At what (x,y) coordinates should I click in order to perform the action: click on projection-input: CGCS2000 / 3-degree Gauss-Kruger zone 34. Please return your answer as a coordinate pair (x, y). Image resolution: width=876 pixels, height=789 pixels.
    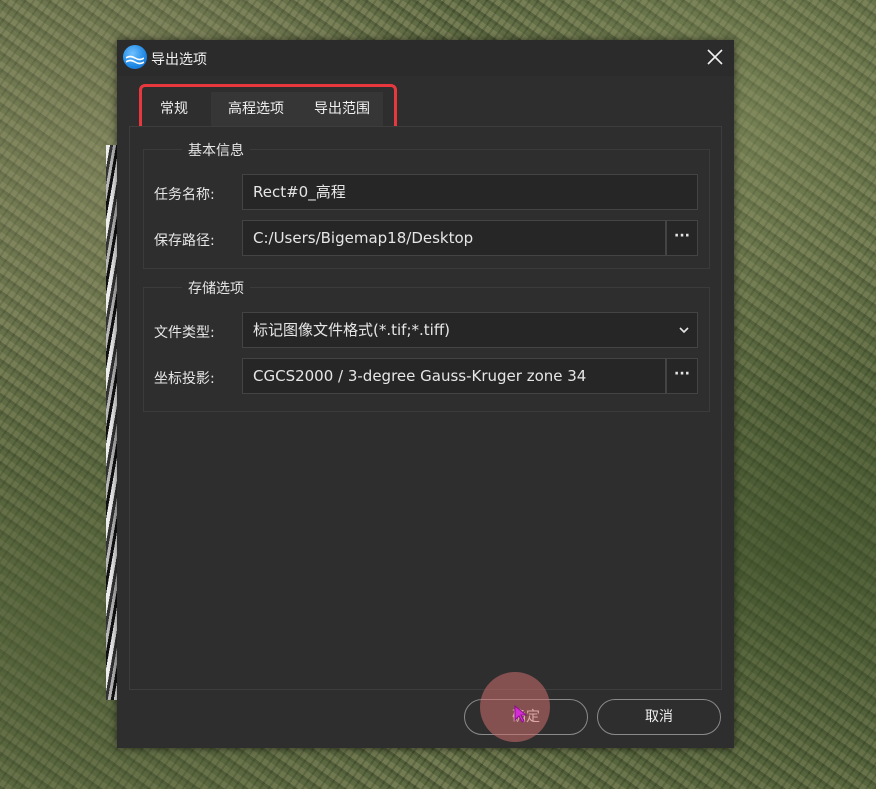
    Looking at the image, I should click on (454, 376).